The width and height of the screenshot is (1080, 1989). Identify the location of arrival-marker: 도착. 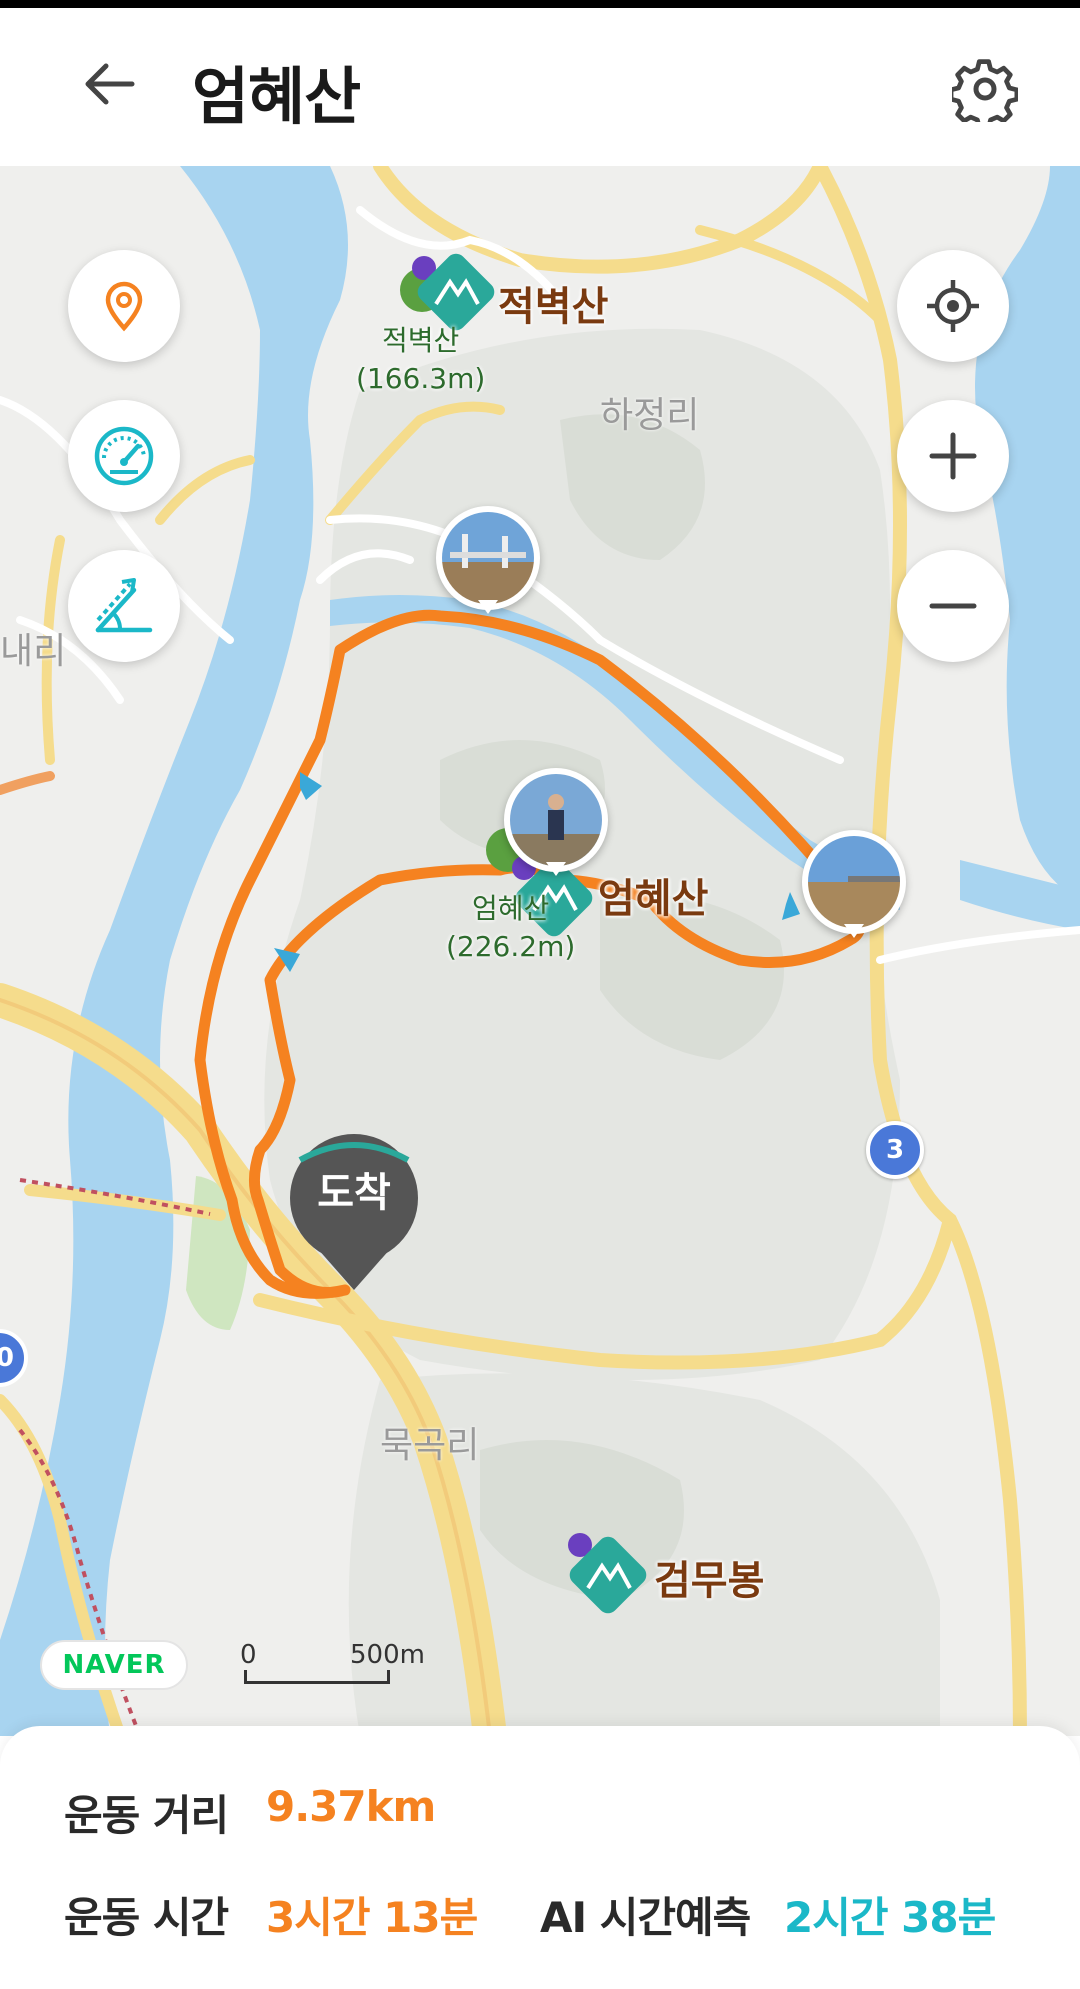
(354, 1198).